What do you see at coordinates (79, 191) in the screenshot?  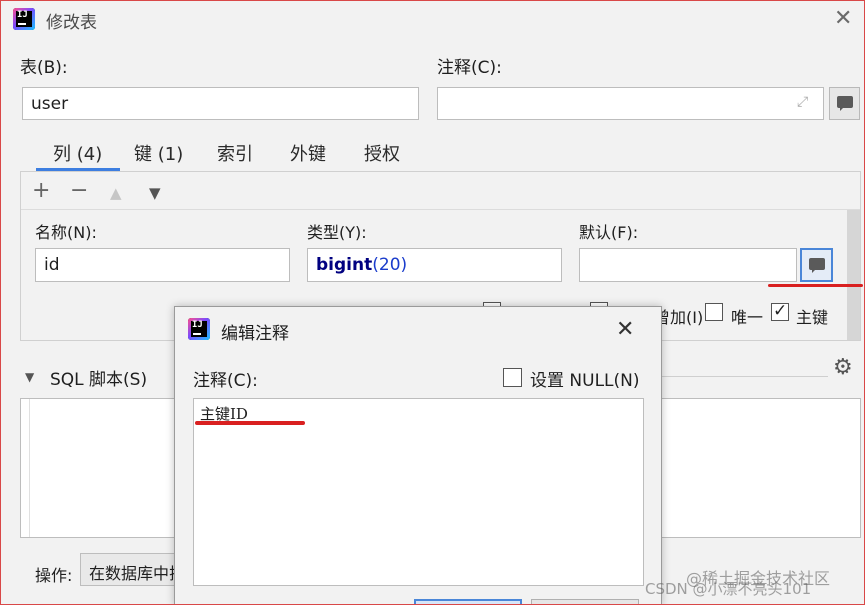 I see `remove-icon: −` at bounding box center [79, 191].